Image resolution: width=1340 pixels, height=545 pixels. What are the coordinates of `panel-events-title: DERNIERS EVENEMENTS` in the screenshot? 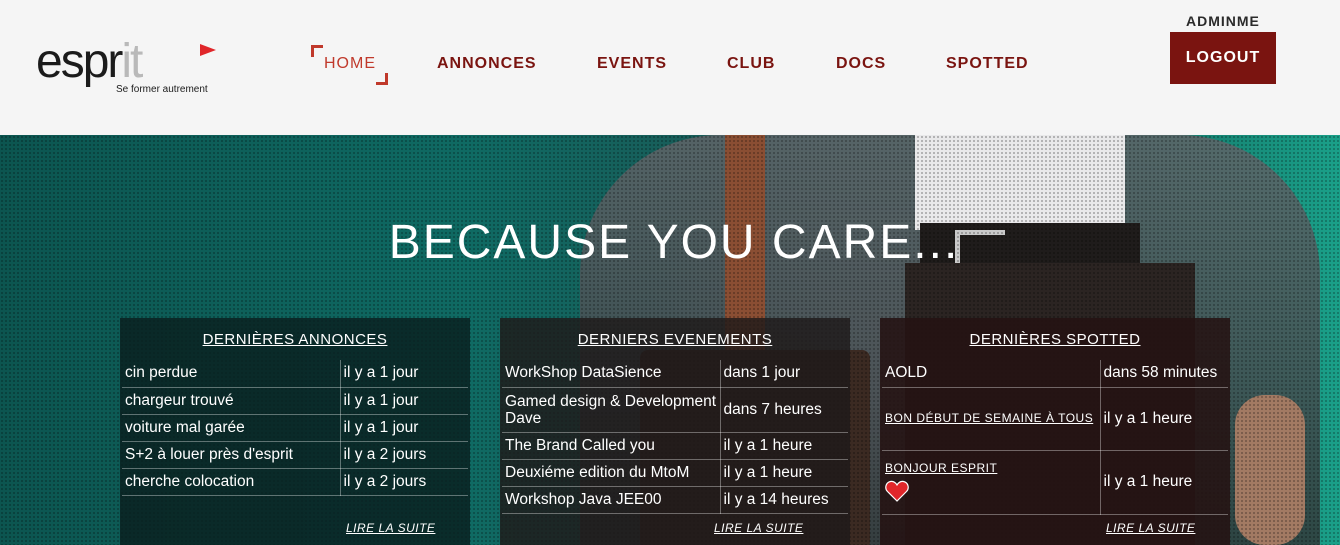 It's located at (675, 339).